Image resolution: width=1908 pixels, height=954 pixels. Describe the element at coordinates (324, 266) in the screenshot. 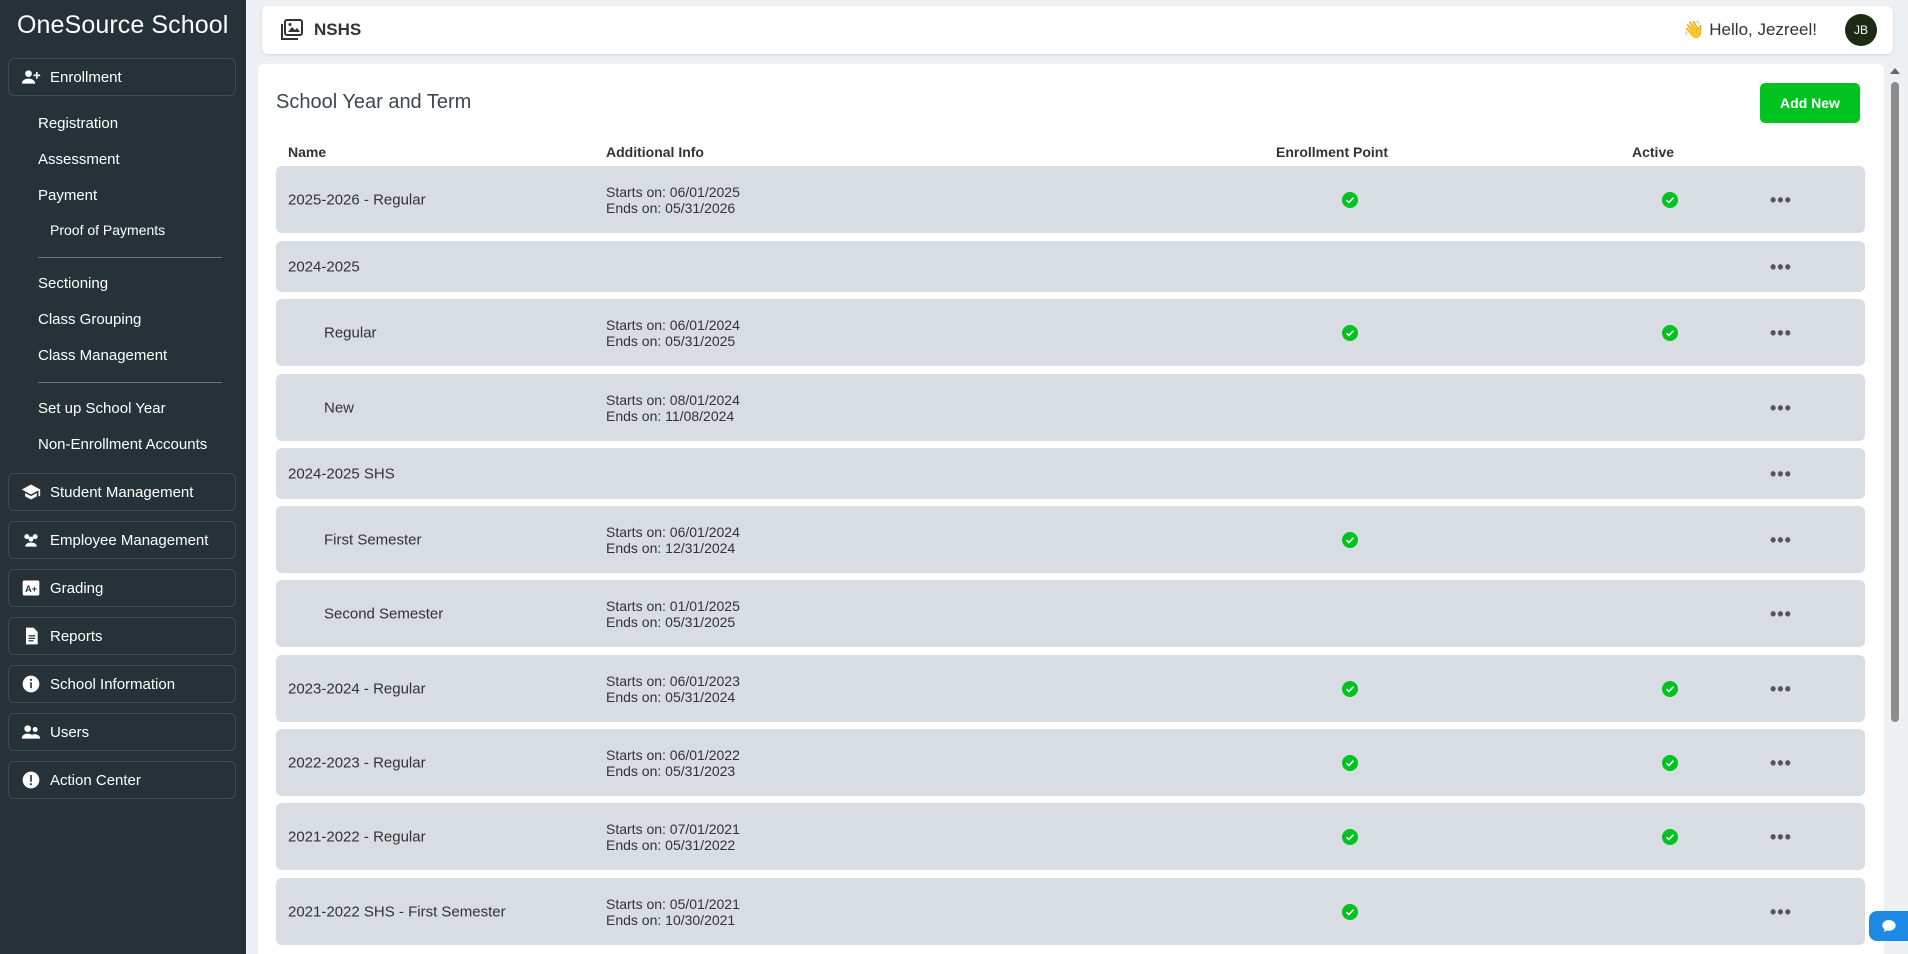

I see `row-name: 2024-2025` at that location.